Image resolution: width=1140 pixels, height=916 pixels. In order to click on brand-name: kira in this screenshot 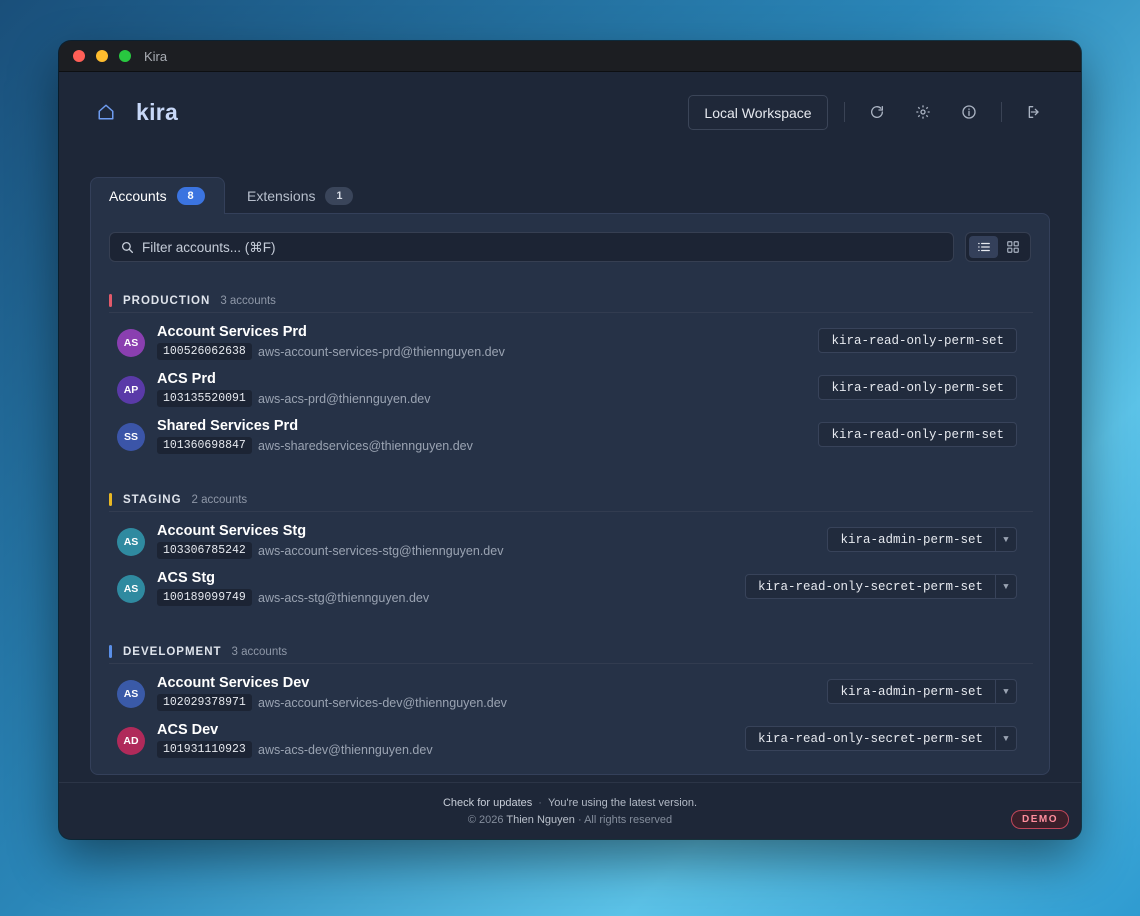, I will do `click(157, 112)`.